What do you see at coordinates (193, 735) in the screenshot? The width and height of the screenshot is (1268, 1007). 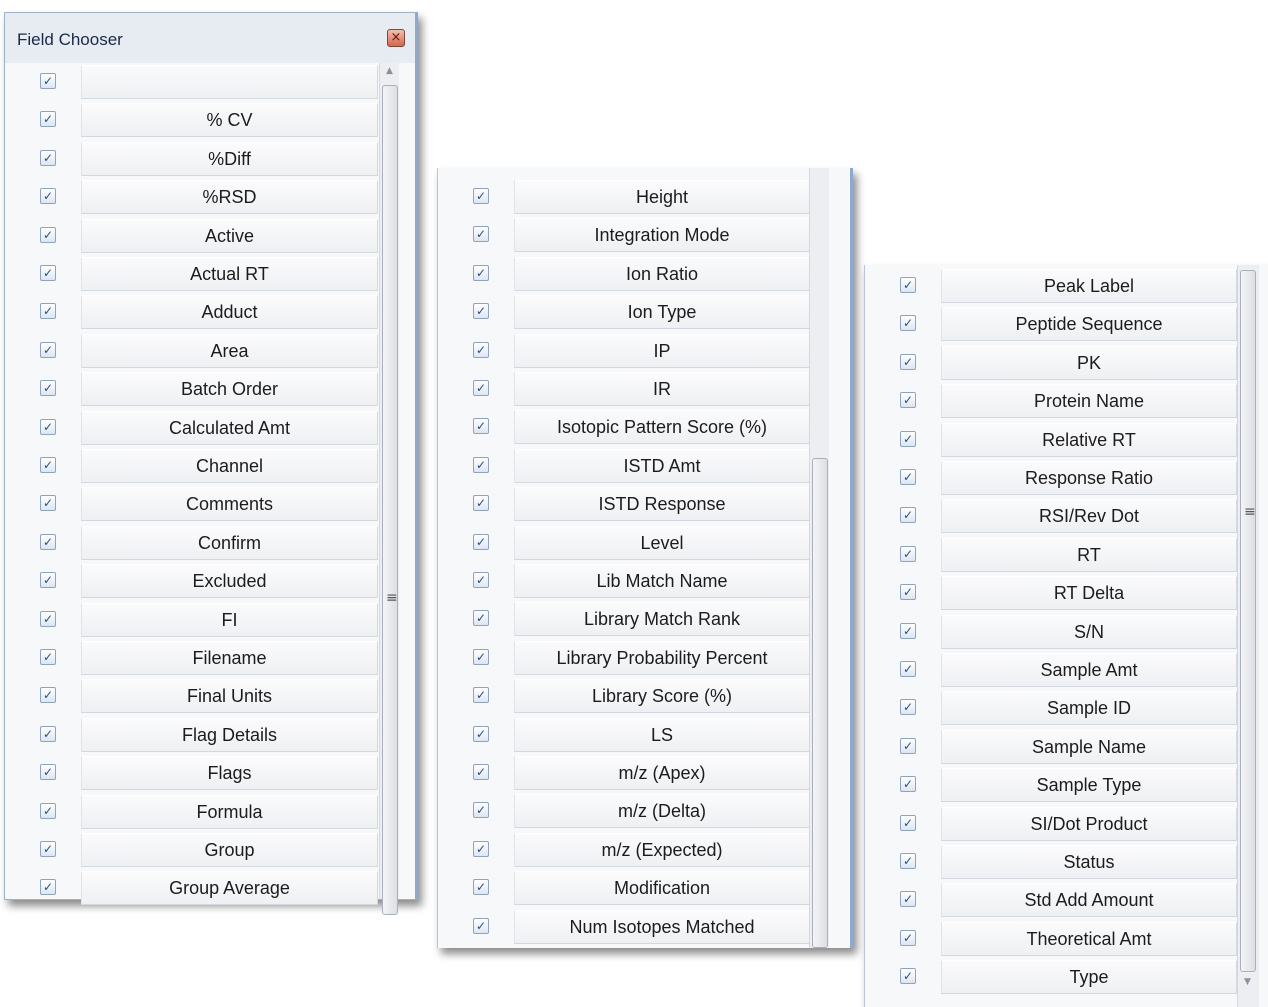 I see `field-row: ✓ Flag Details` at bounding box center [193, 735].